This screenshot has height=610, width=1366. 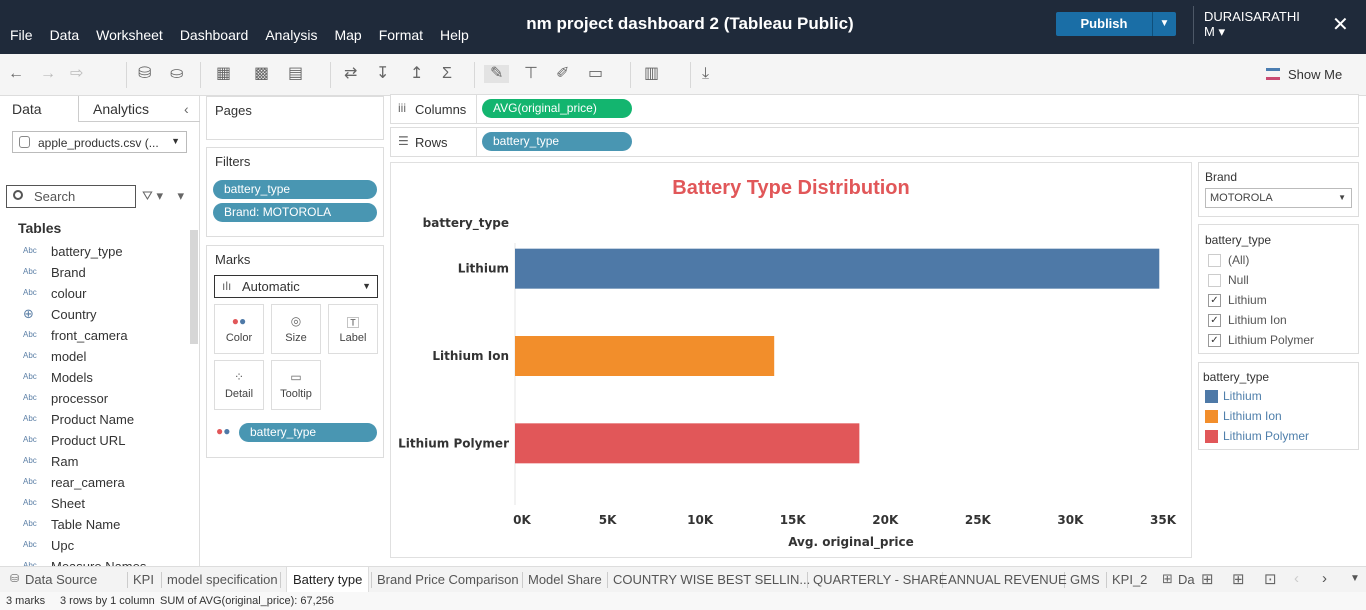 I want to click on field-item: Abc Brand, so click(x=95, y=273).